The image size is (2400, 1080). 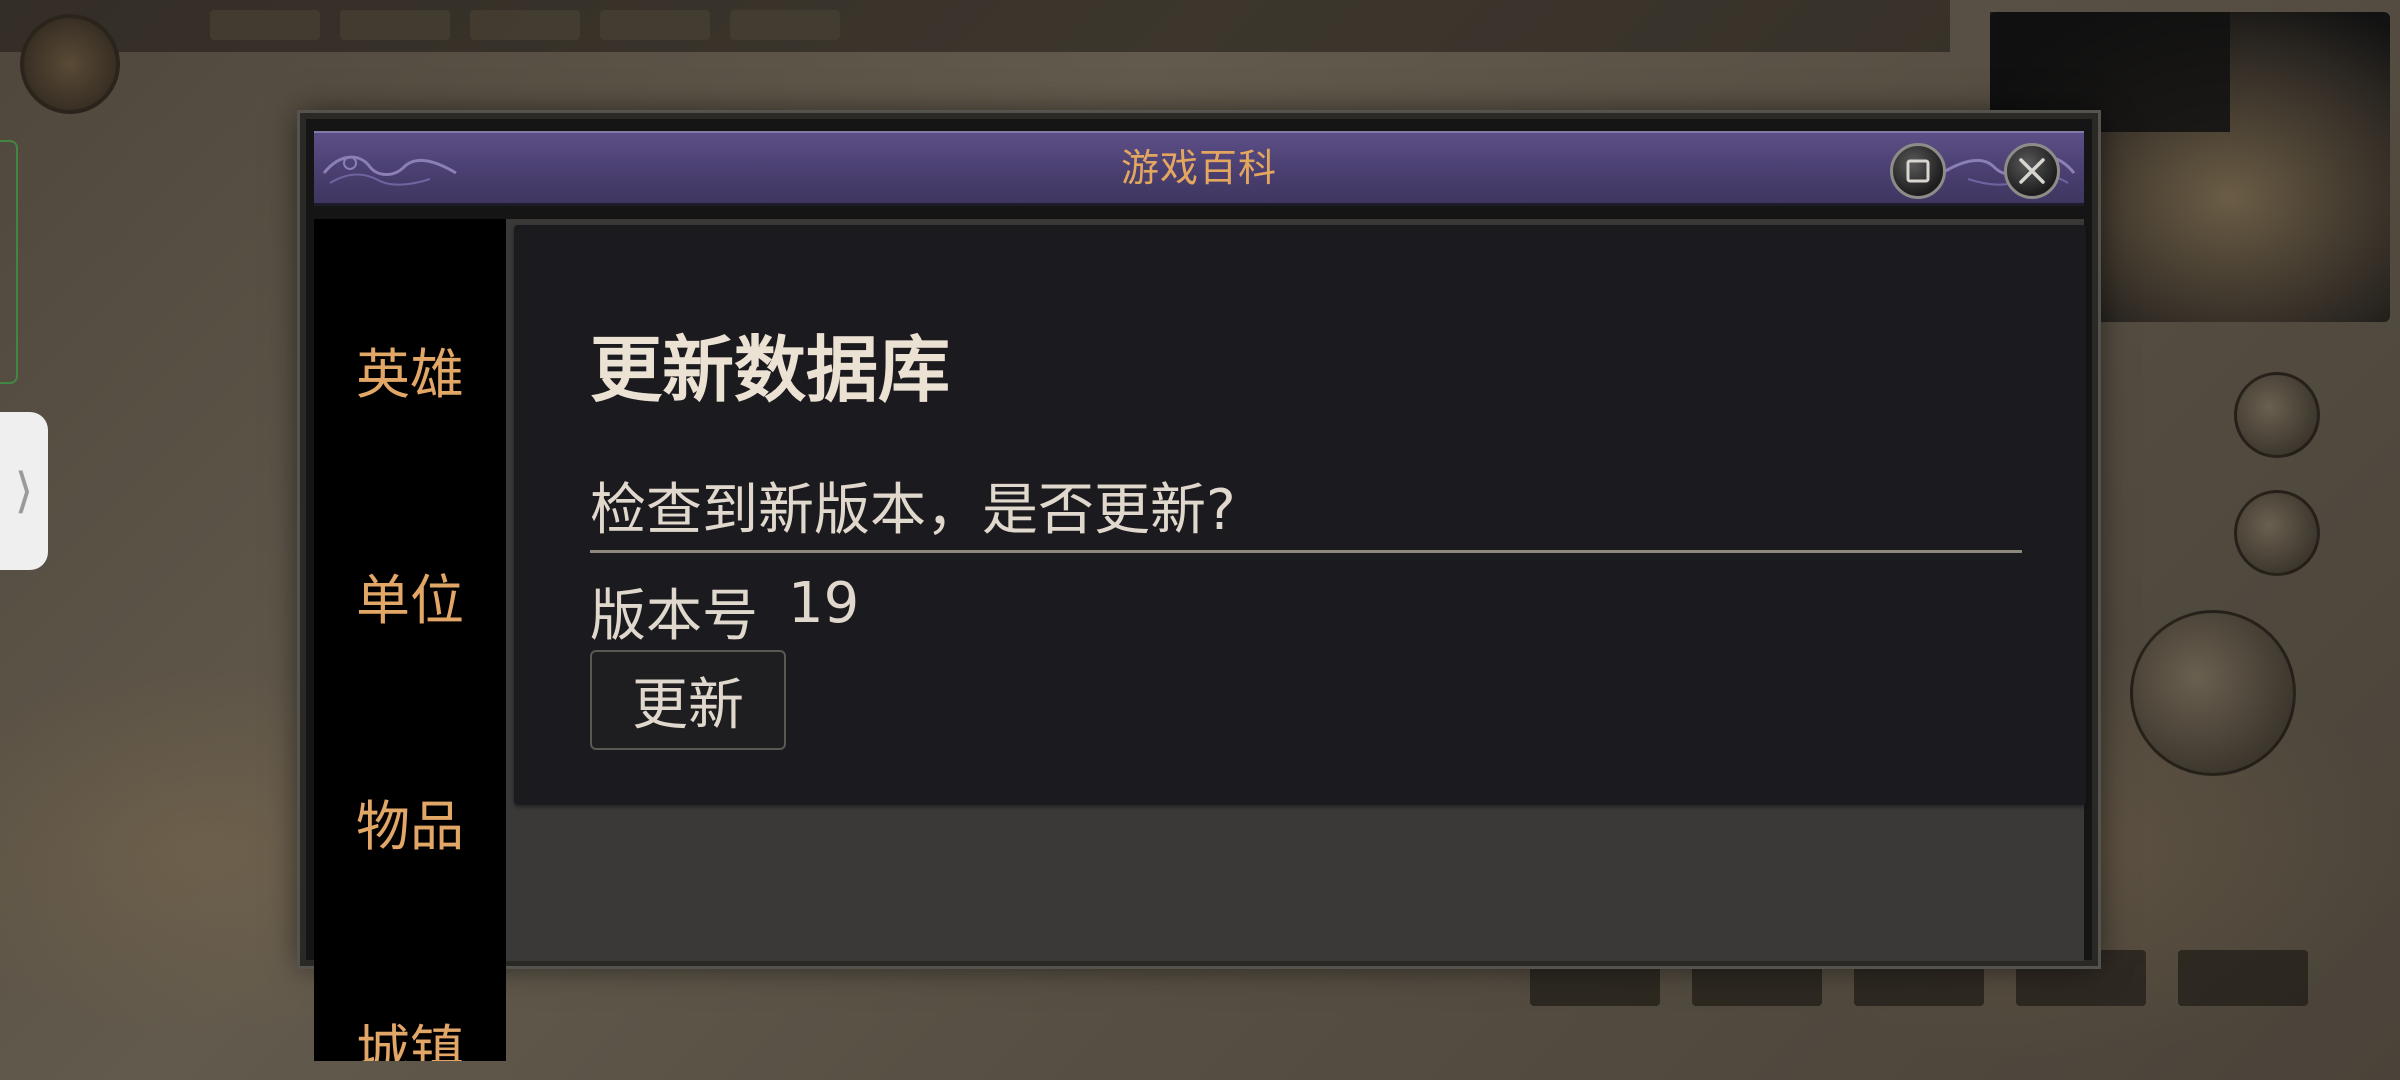 I want to click on sidebar-item-items: 物品, so click(x=410, y=827).